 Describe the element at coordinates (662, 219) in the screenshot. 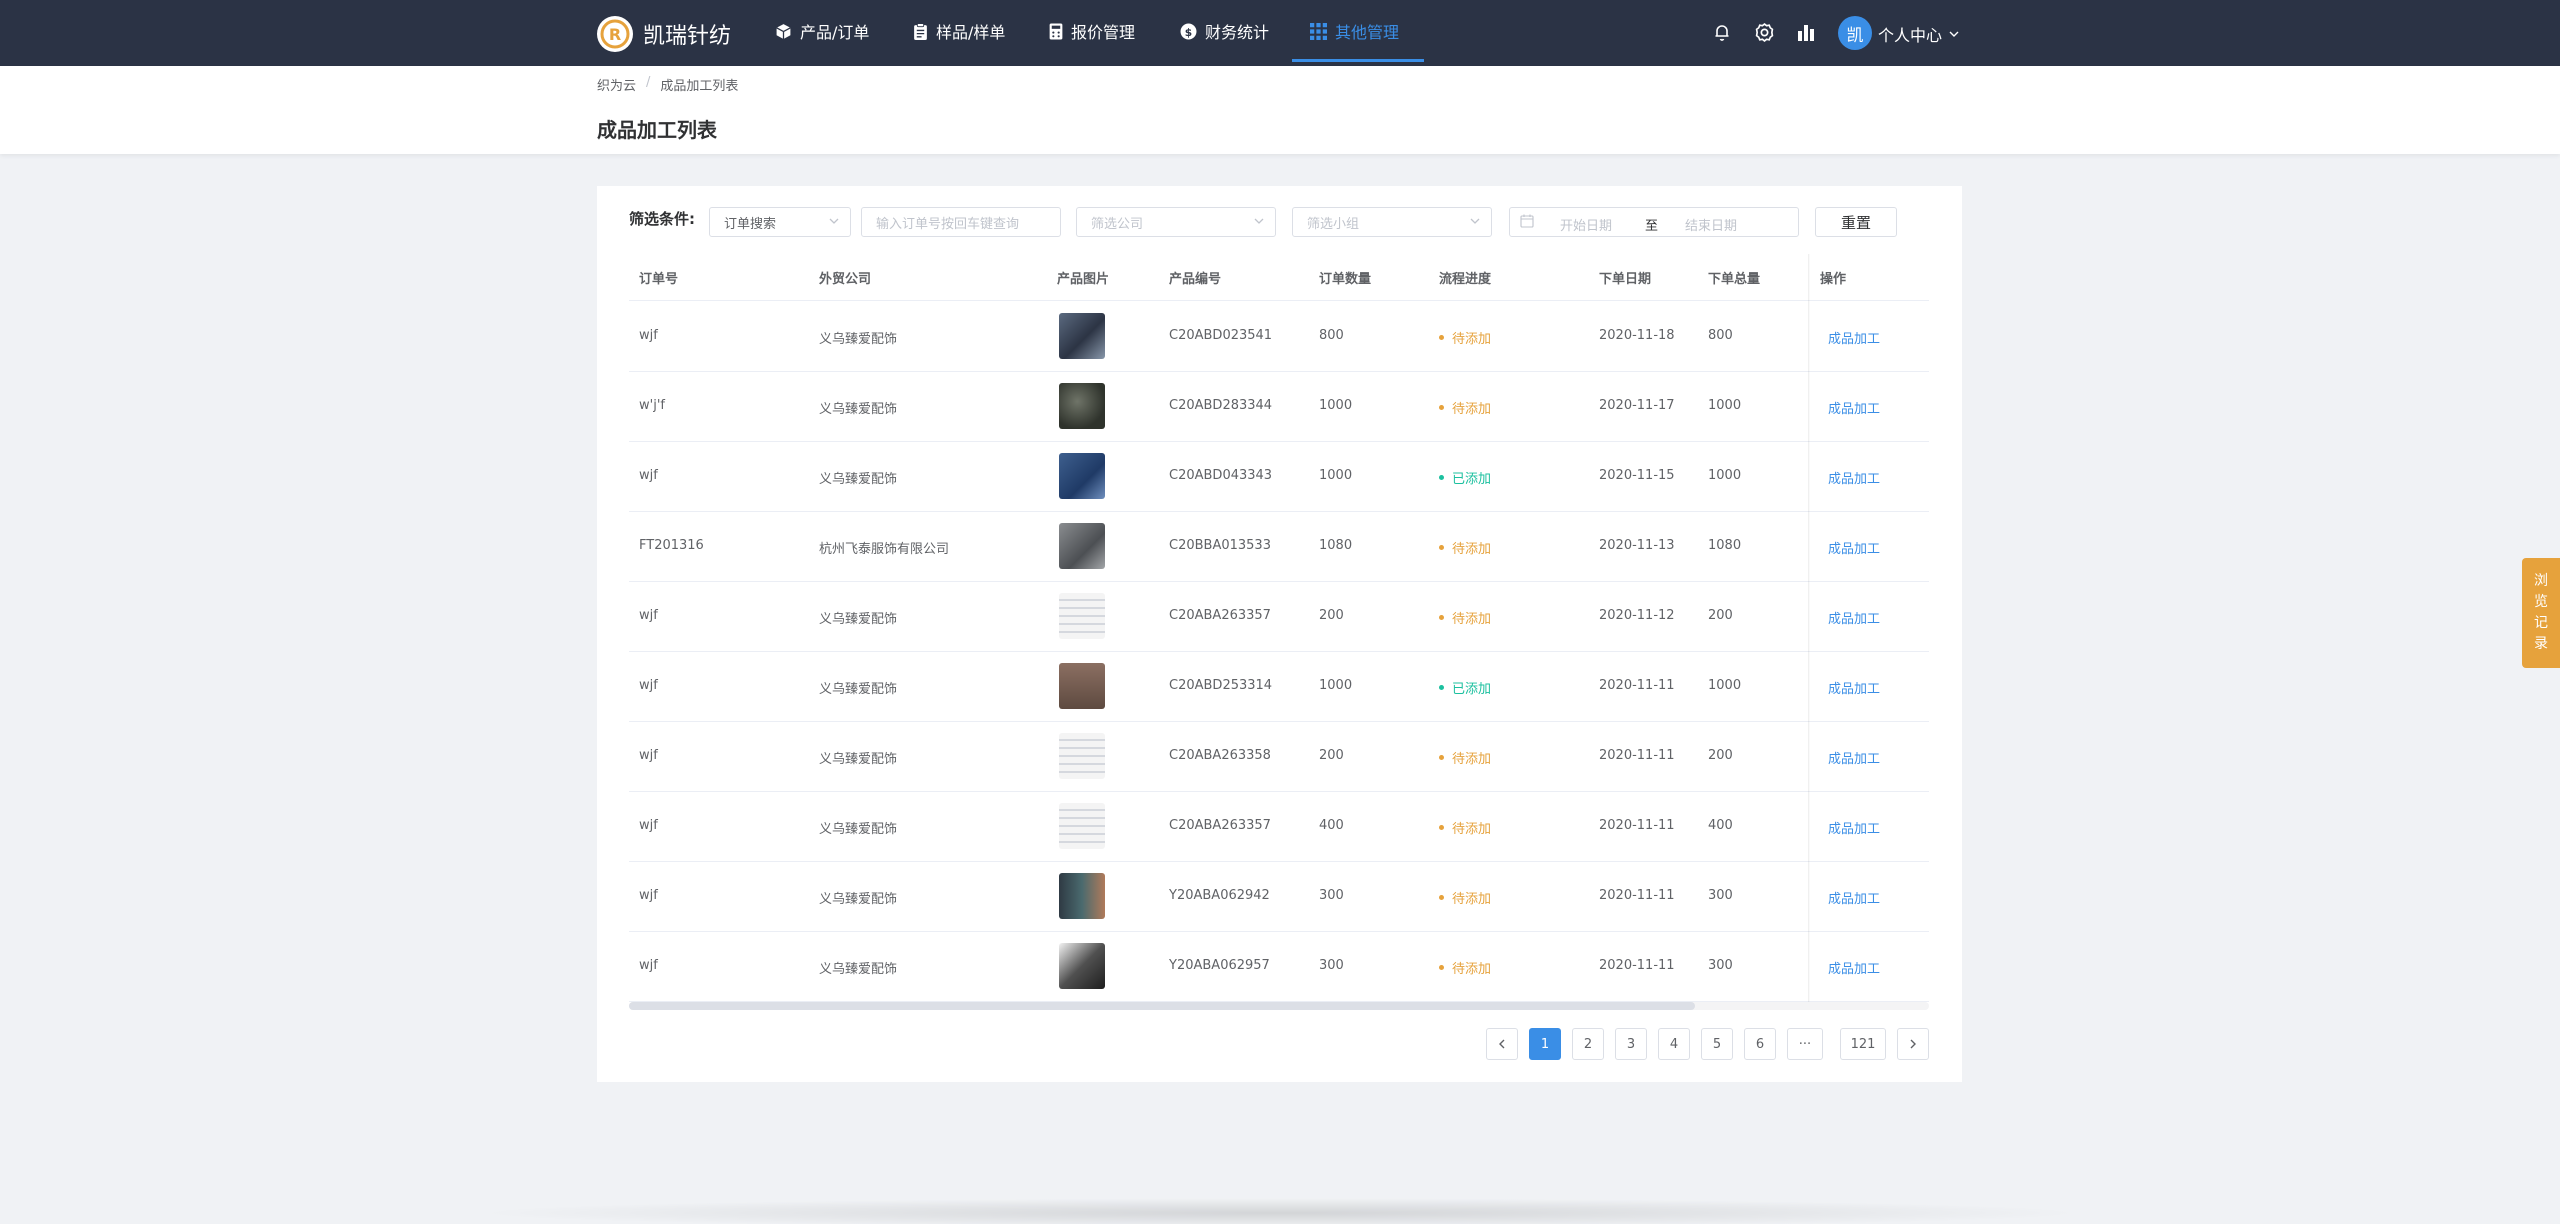

I see `filter-label: 筛选条件:` at that location.